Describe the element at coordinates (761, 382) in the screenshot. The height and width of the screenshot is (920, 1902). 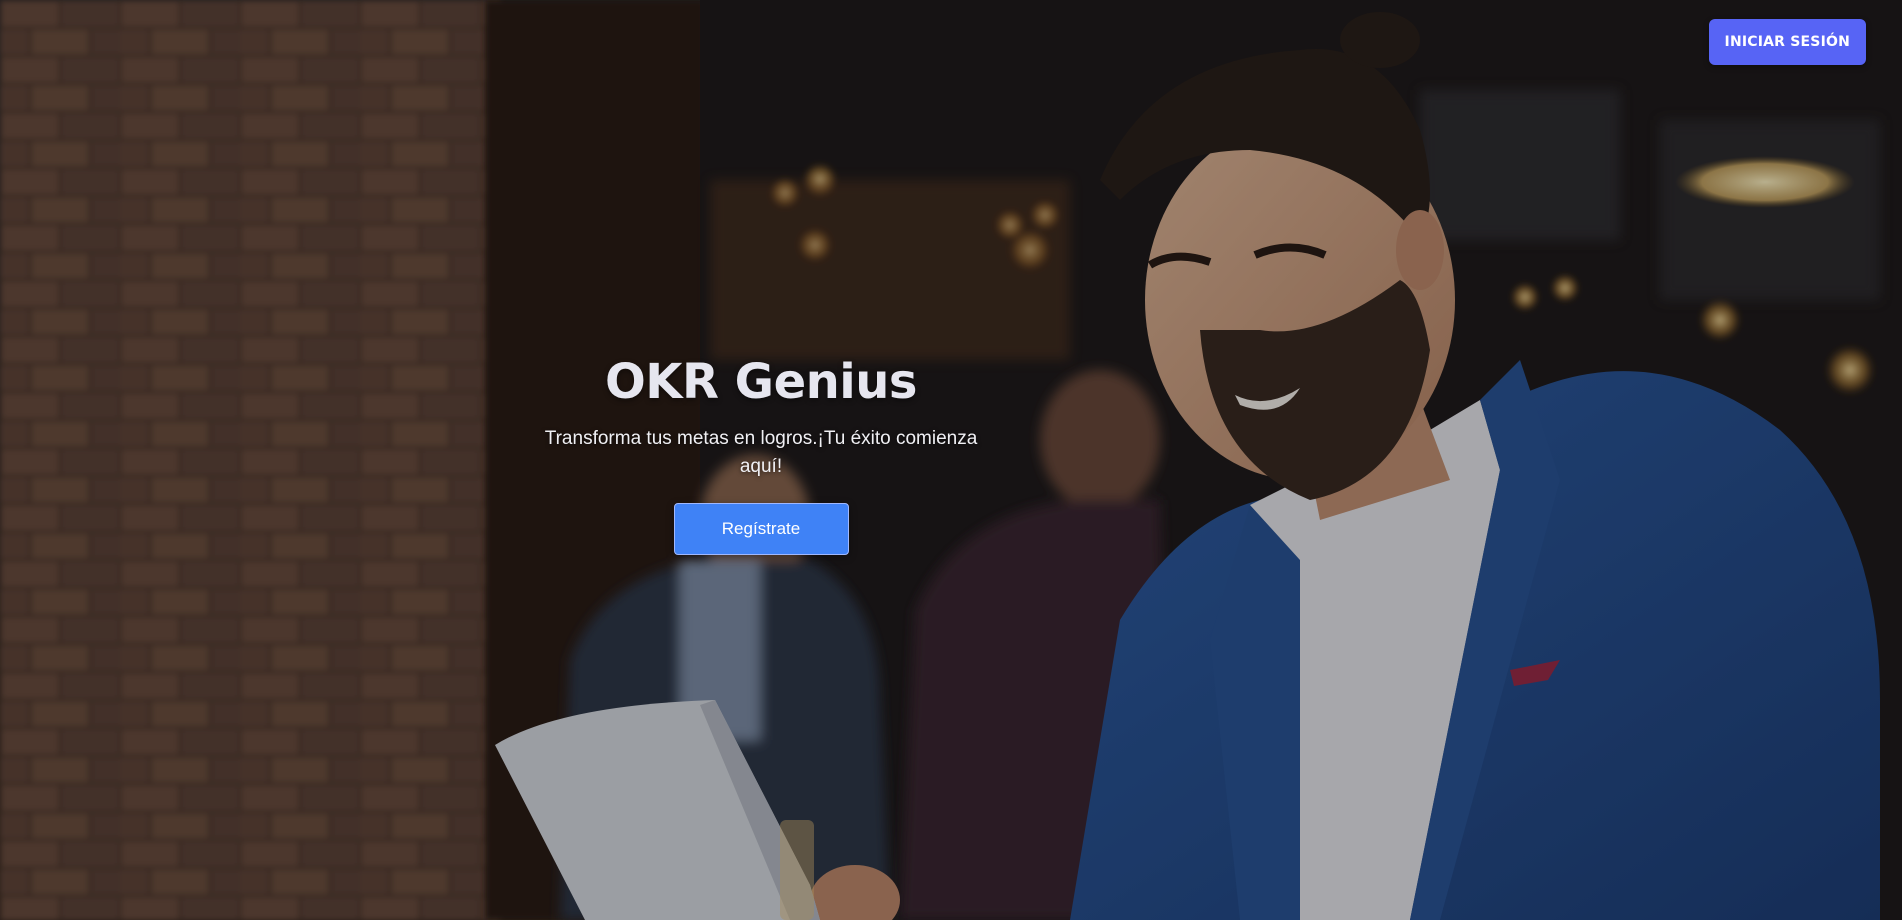
I see `page-title: OKR Genius` at that location.